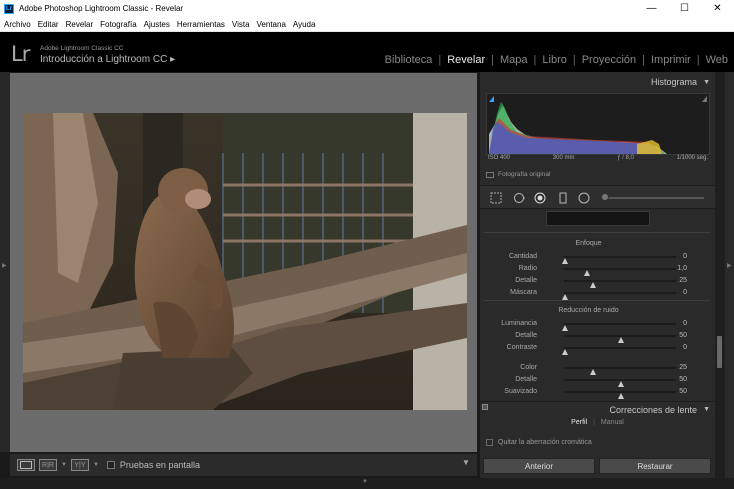 The height and width of the screenshot is (489, 734). Describe the element at coordinates (96, 465) in the screenshot. I see `yy-dropdown-icon: ▼` at that location.